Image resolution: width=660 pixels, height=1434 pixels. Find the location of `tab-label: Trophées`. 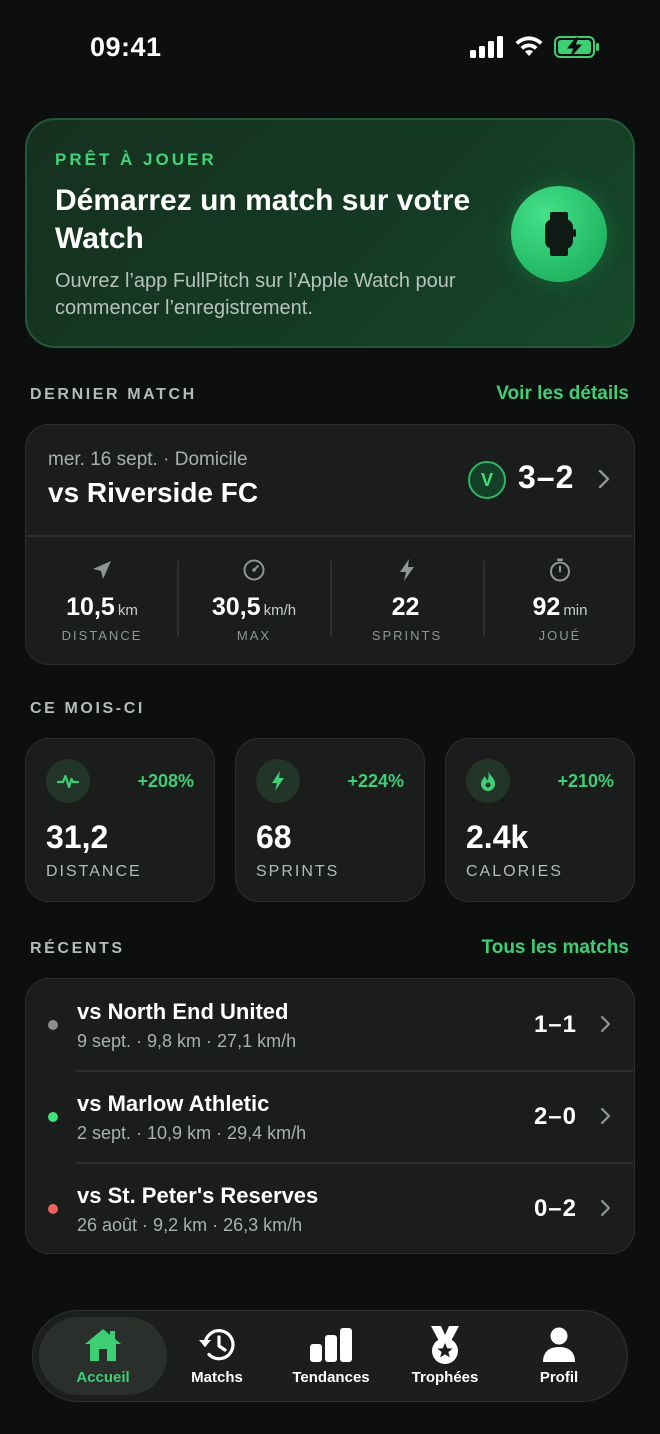

tab-label: Trophées is located at coordinates (445, 1377).